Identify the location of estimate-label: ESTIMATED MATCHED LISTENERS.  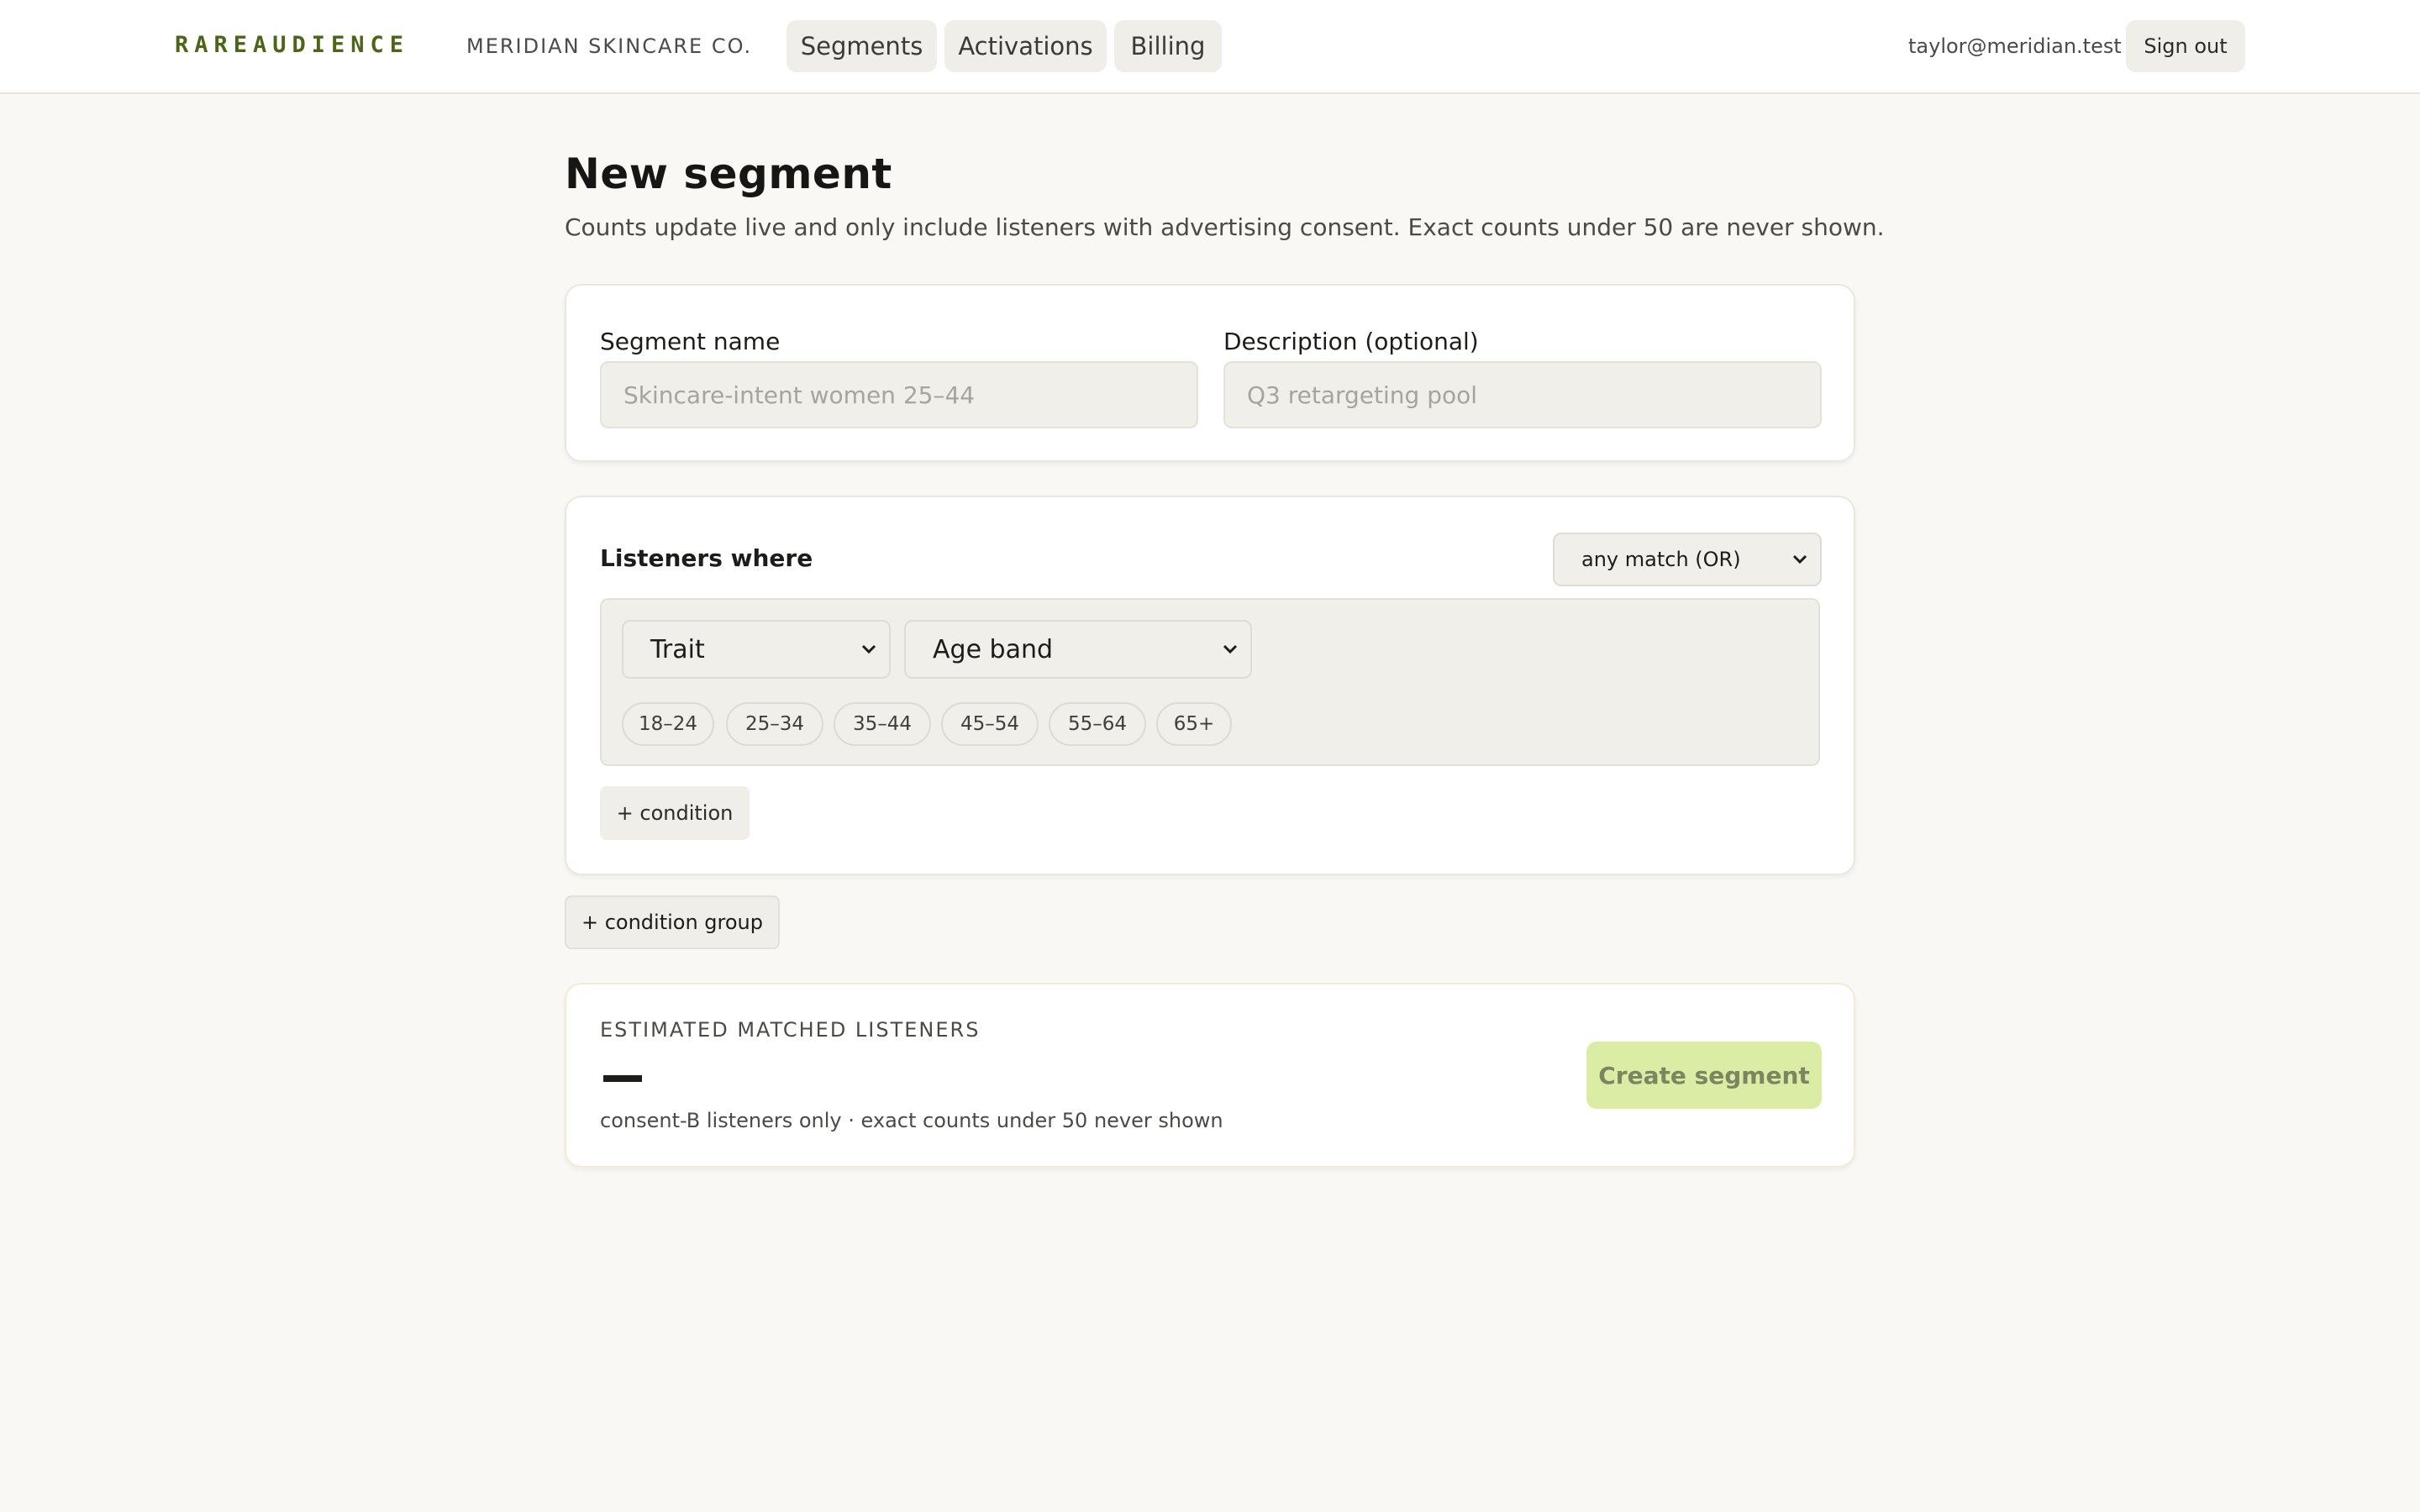
(790, 1030).